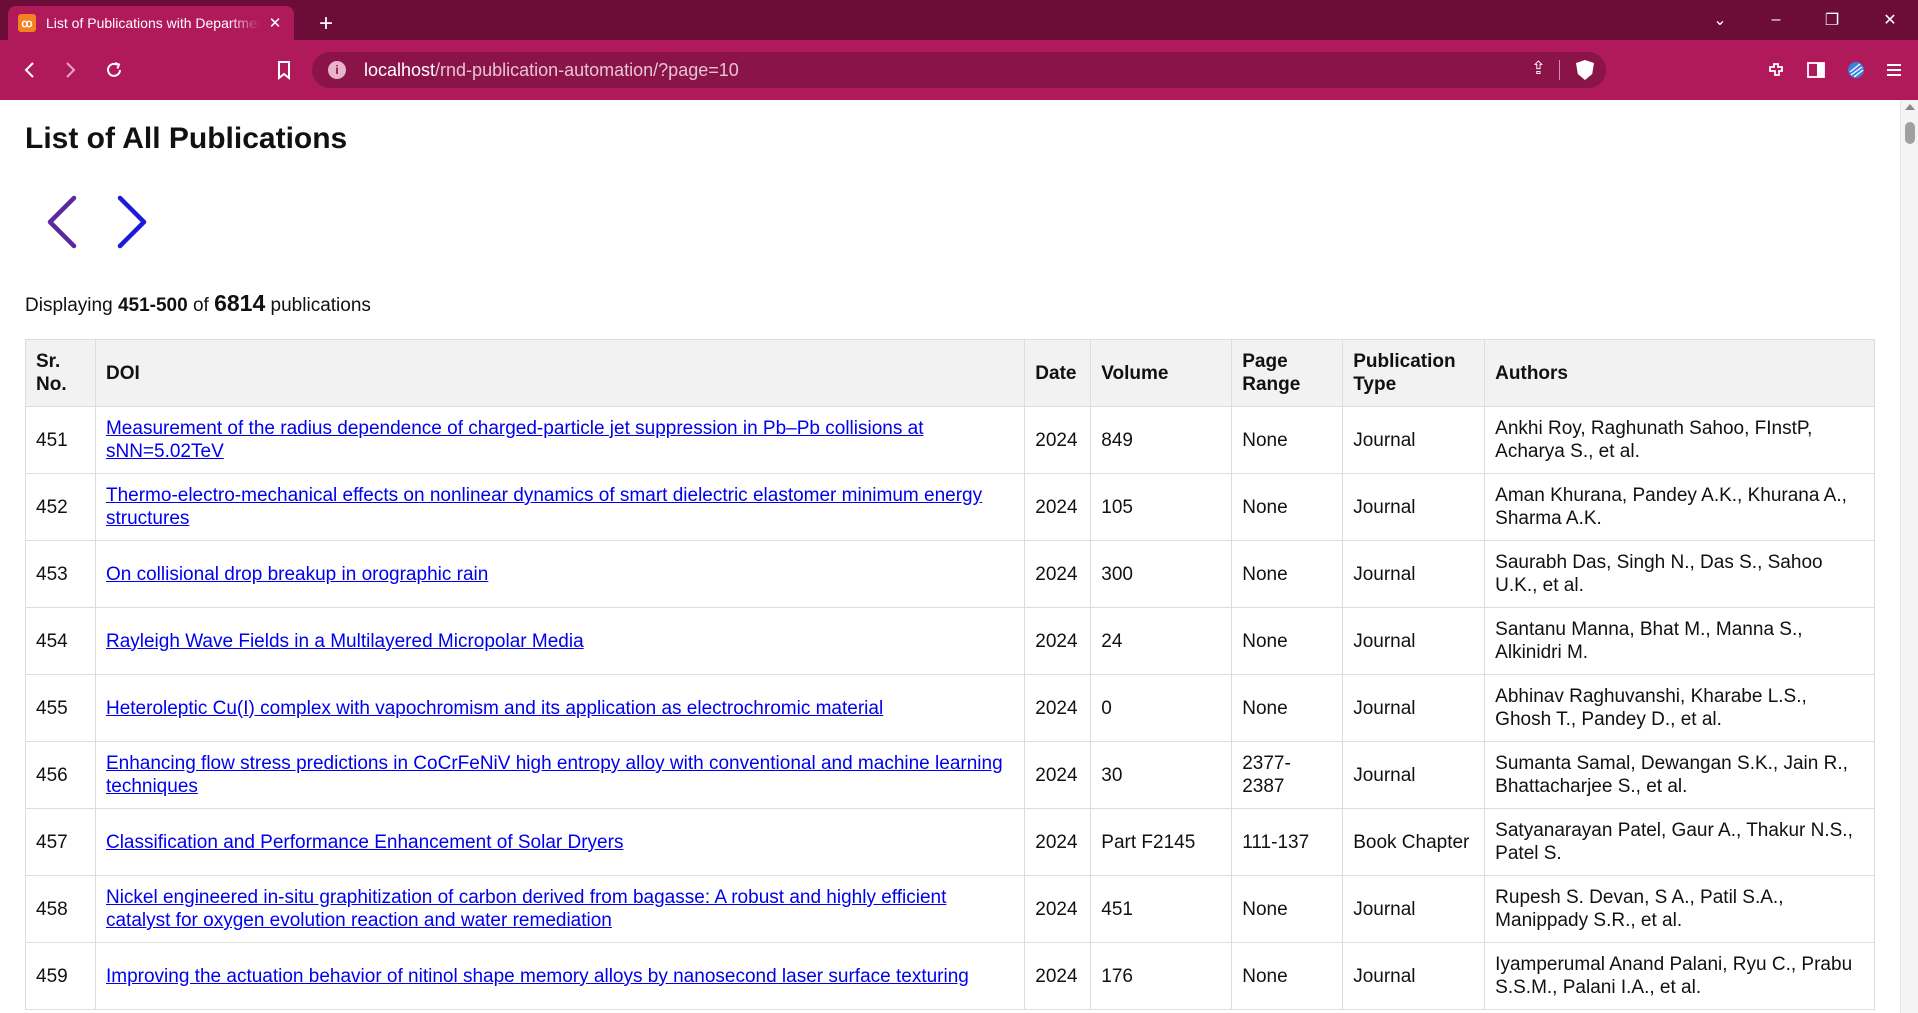 The width and height of the screenshot is (1918, 1013). I want to click on wallet-icon, so click(1856, 70).